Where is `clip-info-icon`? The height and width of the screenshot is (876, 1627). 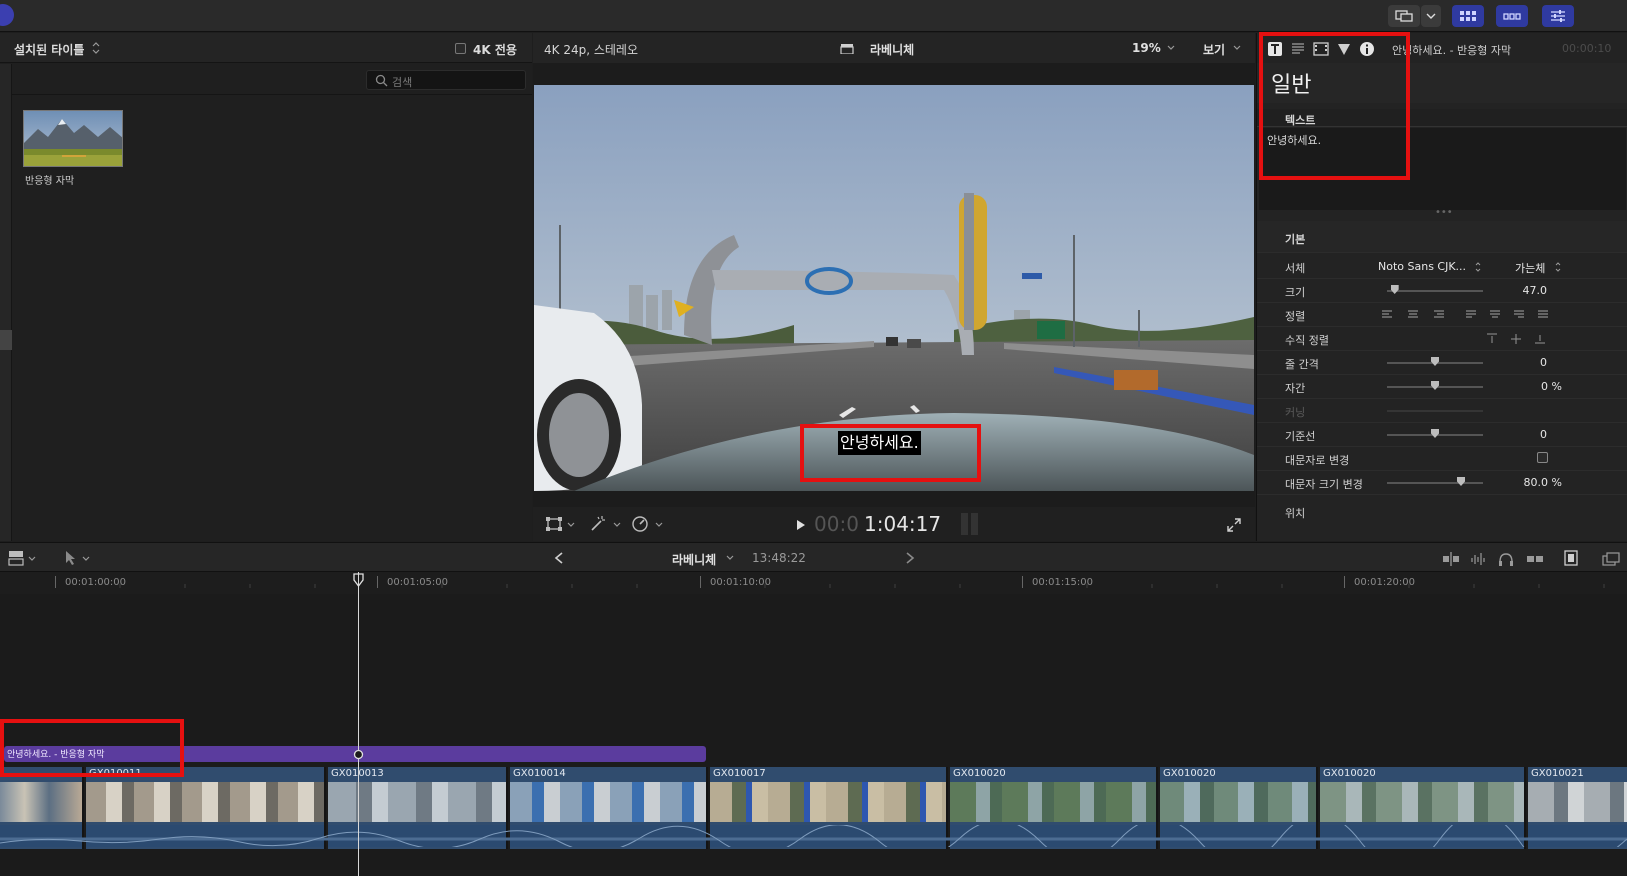
clip-info-icon is located at coordinates (1571, 558).